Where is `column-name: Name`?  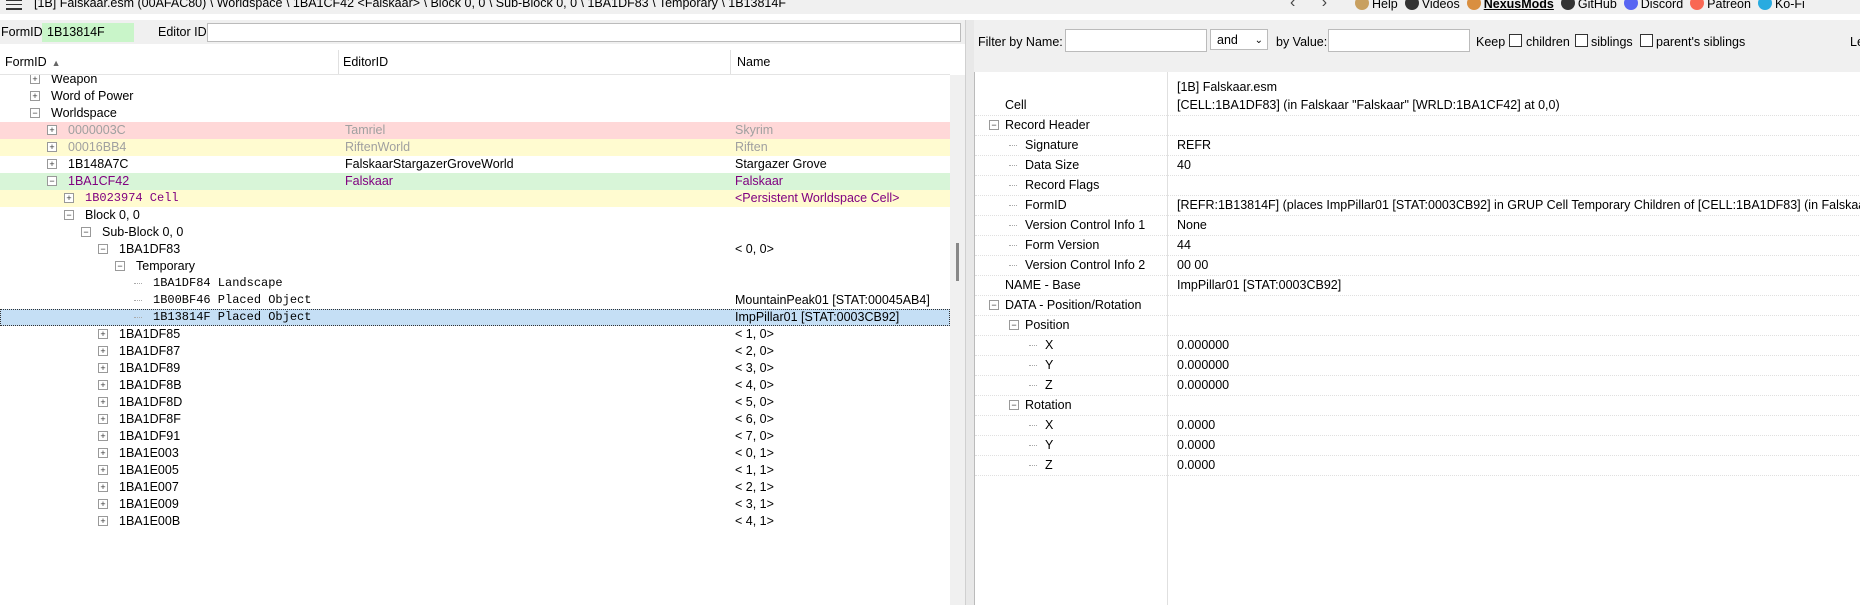
column-name: Name is located at coordinates (753, 62).